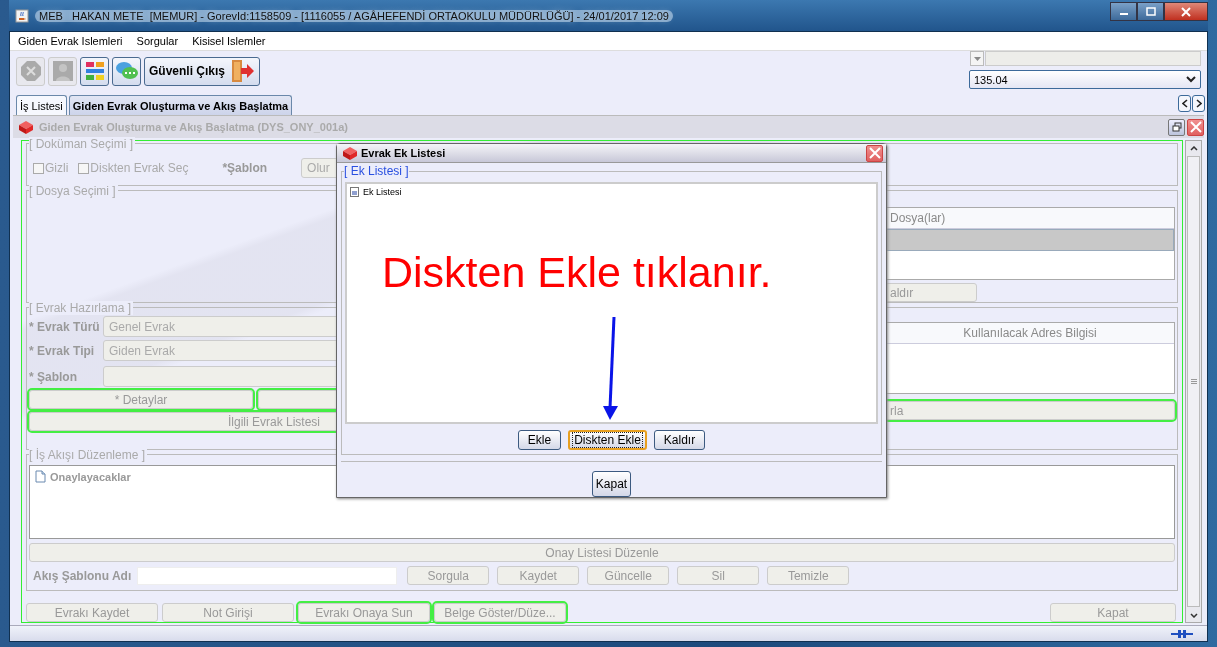 The height and width of the screenshot is (647, 1217). I want to click on chevron-left-icon, so click(1184, 103).